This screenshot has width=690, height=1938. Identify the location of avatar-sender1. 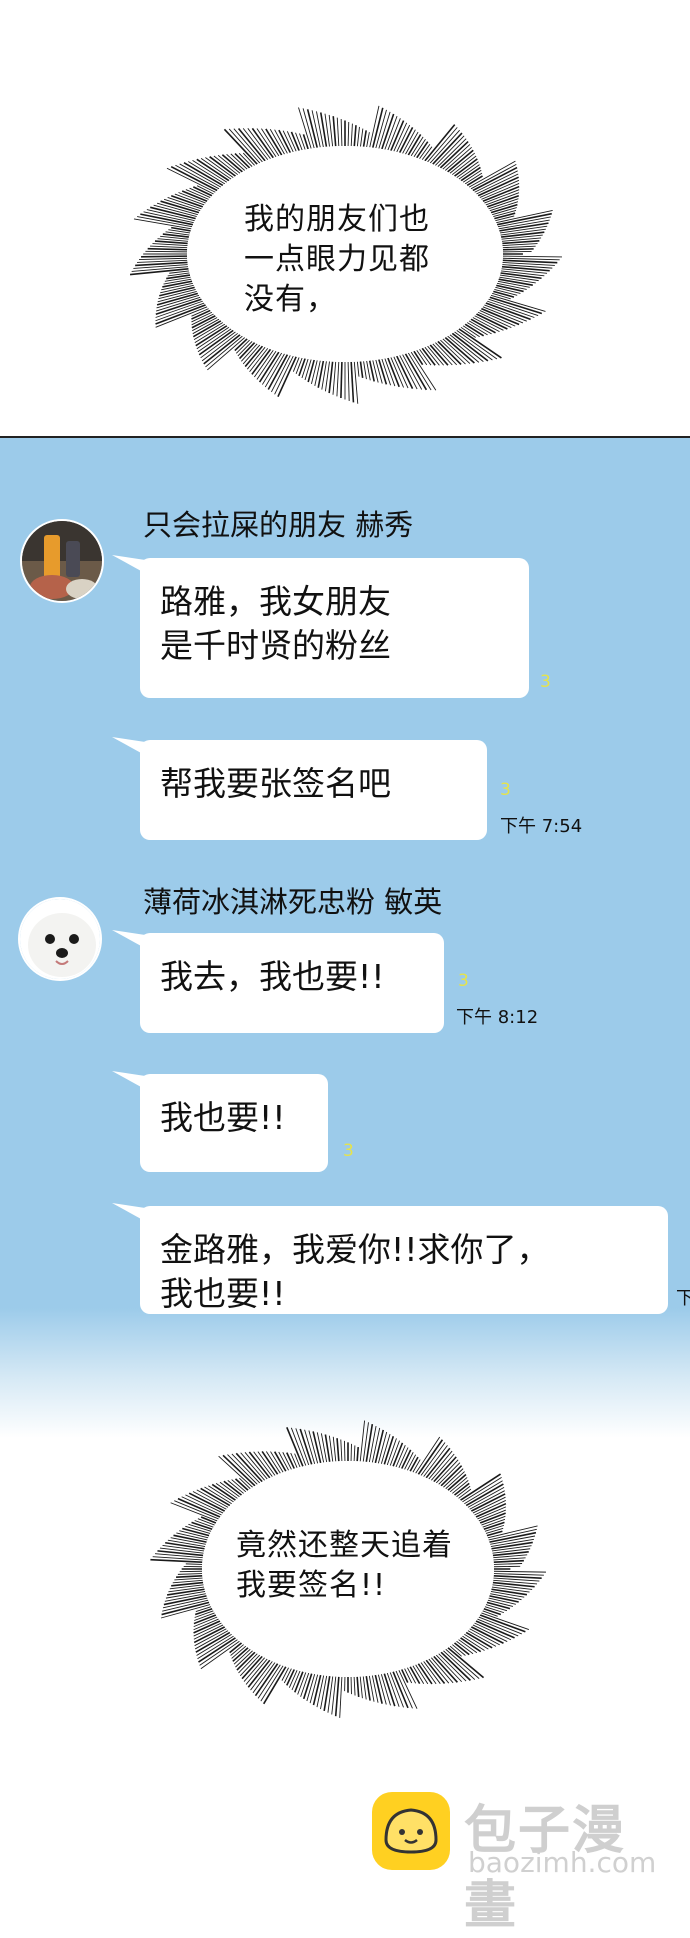
(62, 561).